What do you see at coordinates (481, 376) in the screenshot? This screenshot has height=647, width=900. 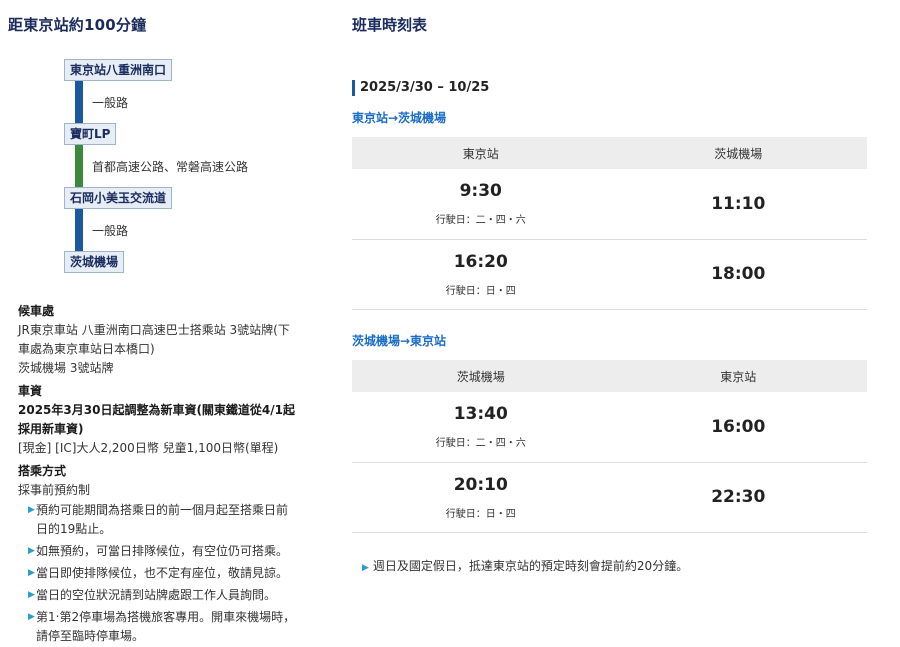 I see `column-header-departure: 茨城機場` at bounding box center [481, 376].